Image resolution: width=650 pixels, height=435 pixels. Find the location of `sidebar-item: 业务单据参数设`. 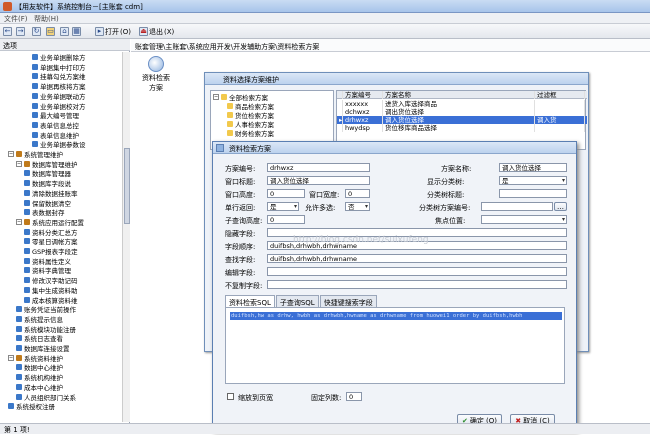

sidebar-item: 业务单据参数设 is located at coordinates (59, 144).